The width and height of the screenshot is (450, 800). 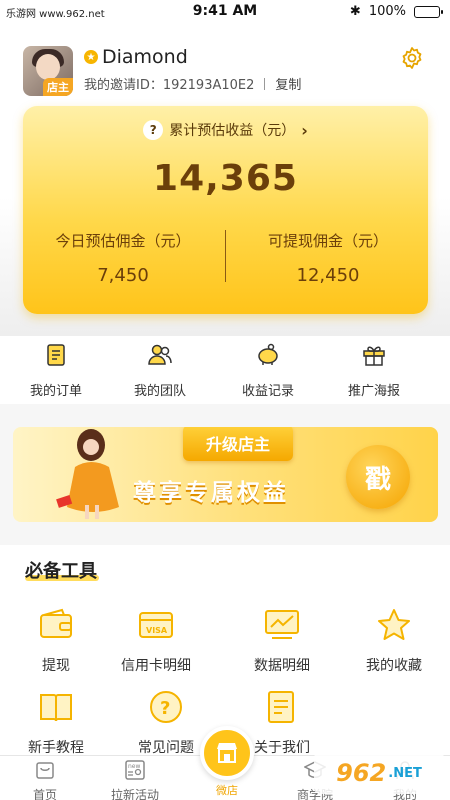 What do you see at coordinates (58, 87) in the screenshot?
I see `avatar-role-tag: 店主` at bounding box center [58, 87].